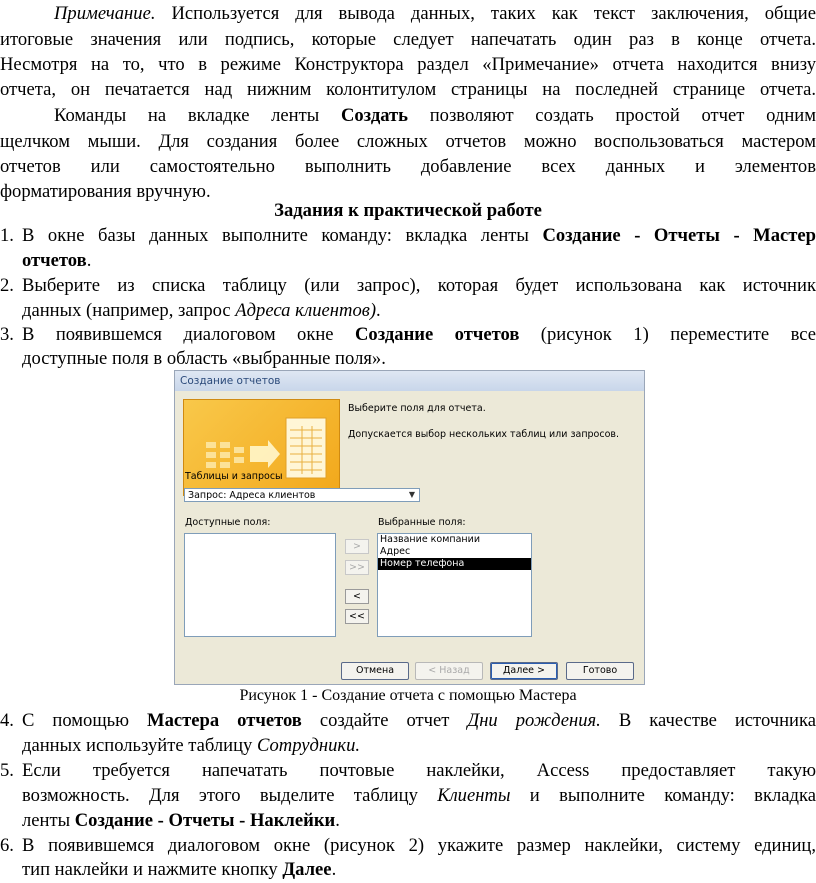  I want to click on selected-fields-label: Выбранные поля:, so click(422, 522).